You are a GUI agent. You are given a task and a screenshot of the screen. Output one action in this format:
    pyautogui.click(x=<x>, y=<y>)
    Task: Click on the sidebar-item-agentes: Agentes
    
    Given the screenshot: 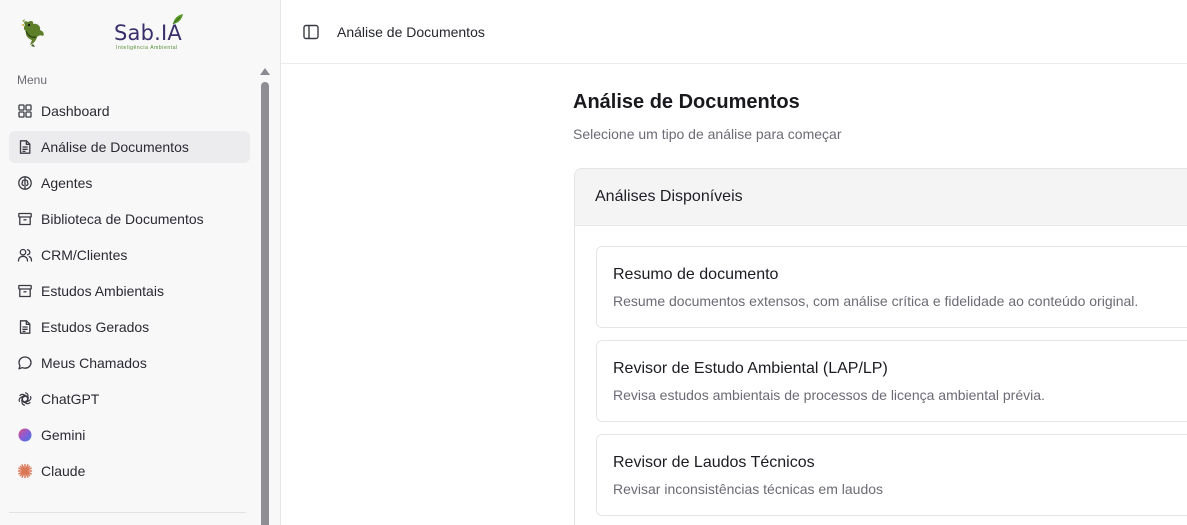 What is the action you would take?
    pyautogui.click(x=129, y=183)
    